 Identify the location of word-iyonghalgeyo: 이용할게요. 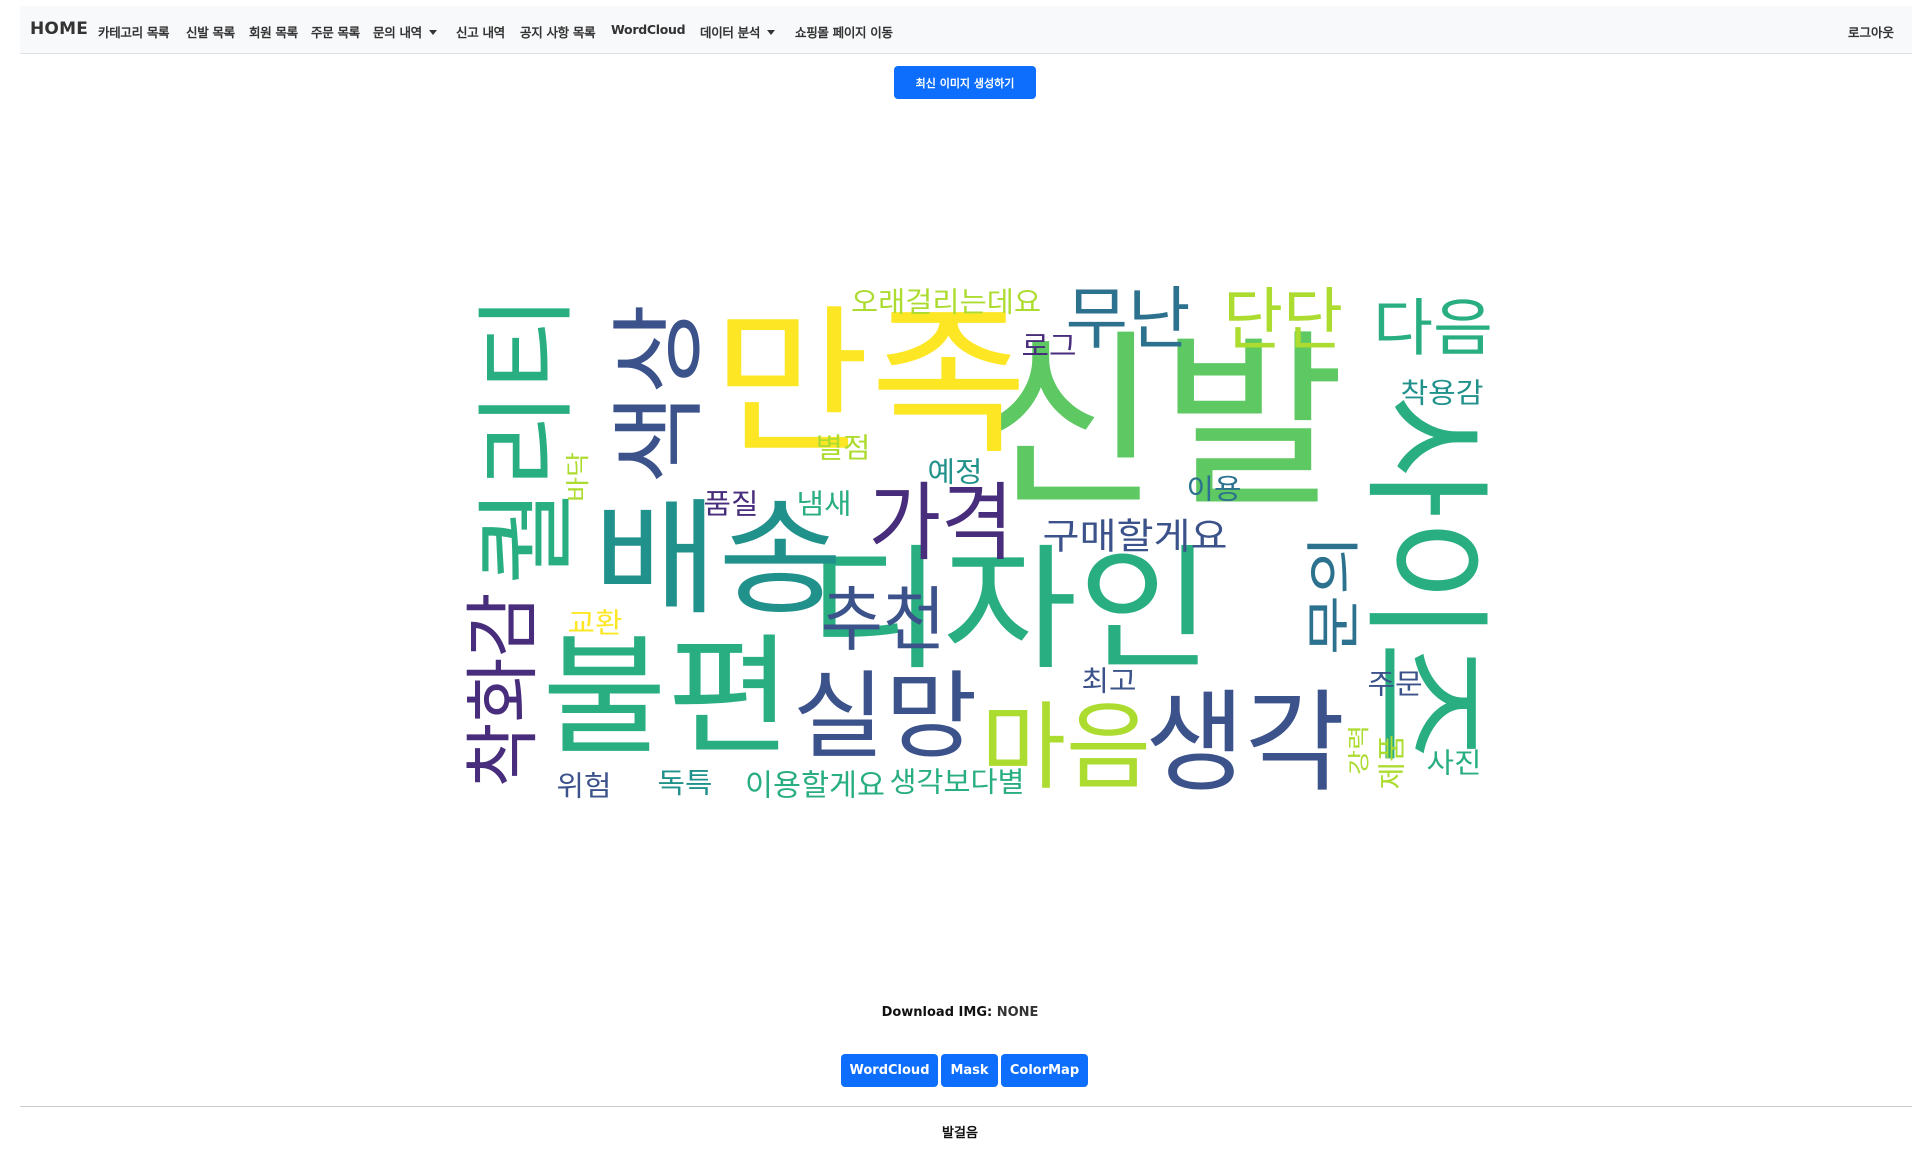
(815, 786).